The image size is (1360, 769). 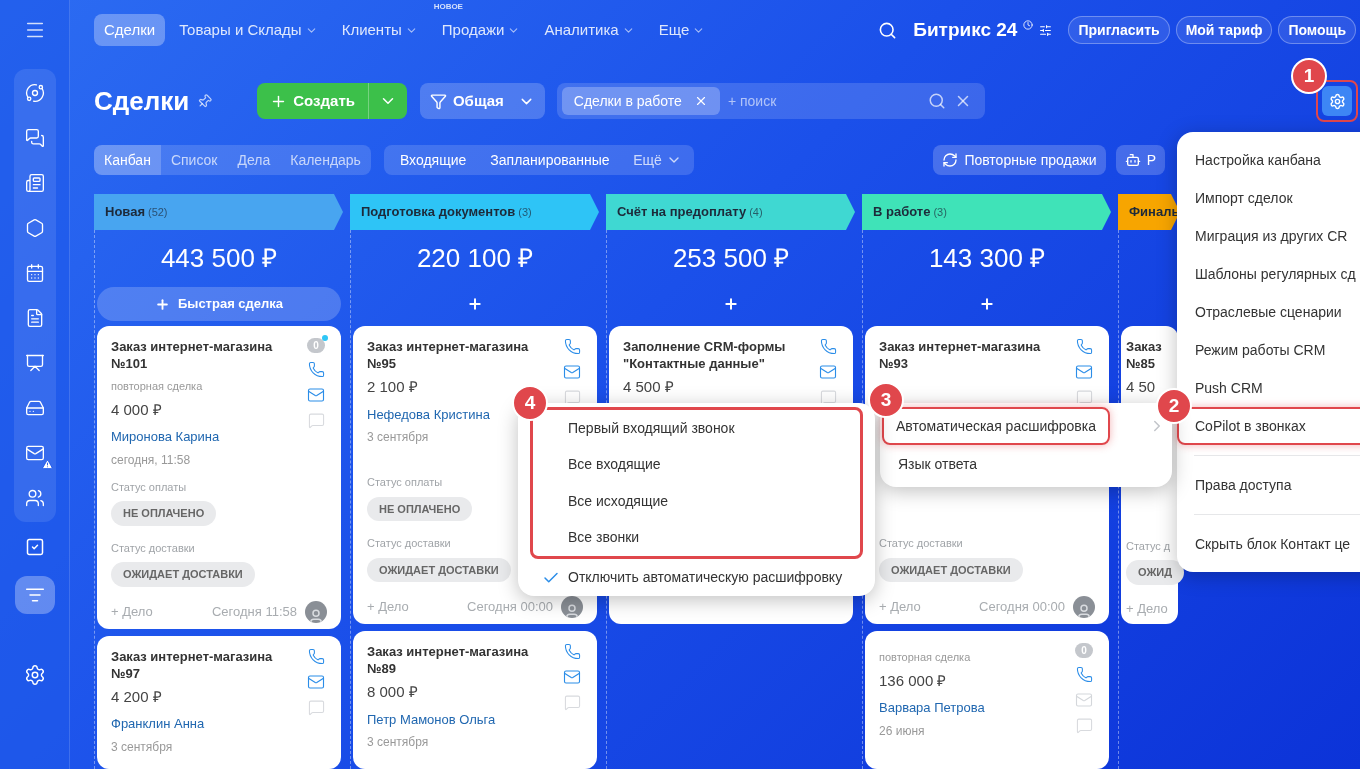 What do you see at coordinates (1141, 387) in the screenshot?
I see `deal-amount: 4 50` at bounding box center [1141, 387].